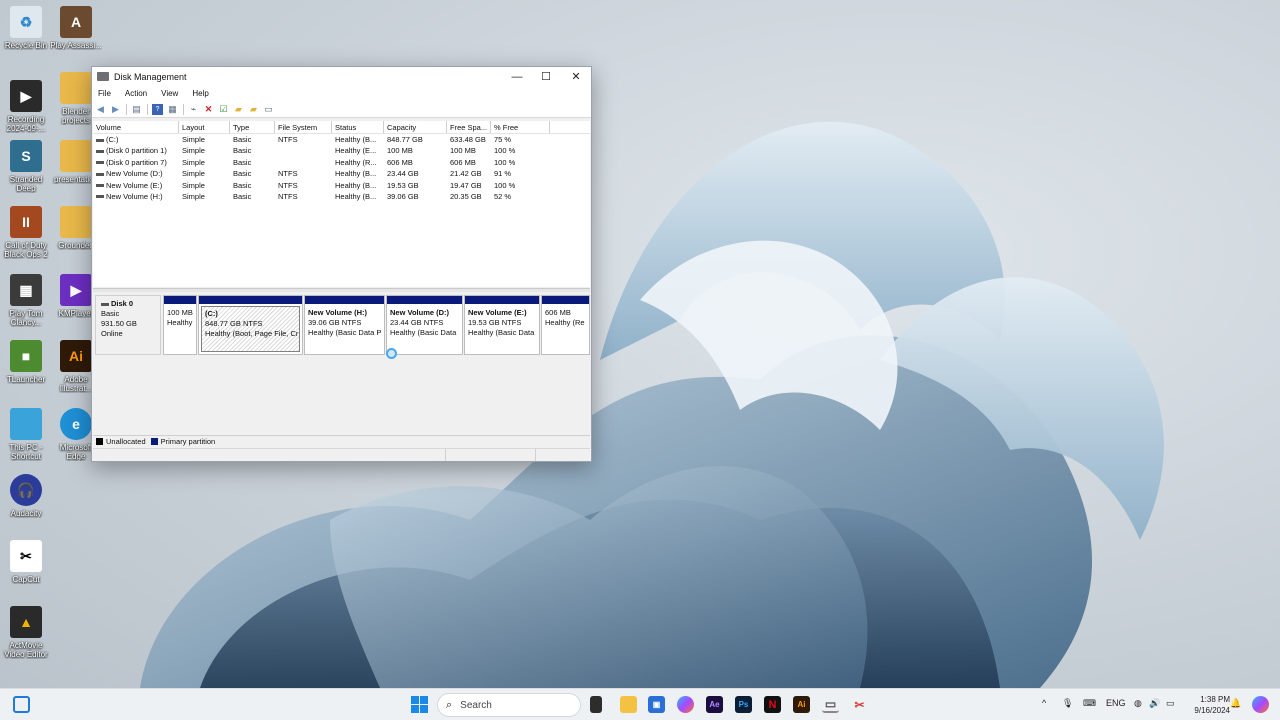  I want to click on network-icon: ◍, so click(1138, 703).